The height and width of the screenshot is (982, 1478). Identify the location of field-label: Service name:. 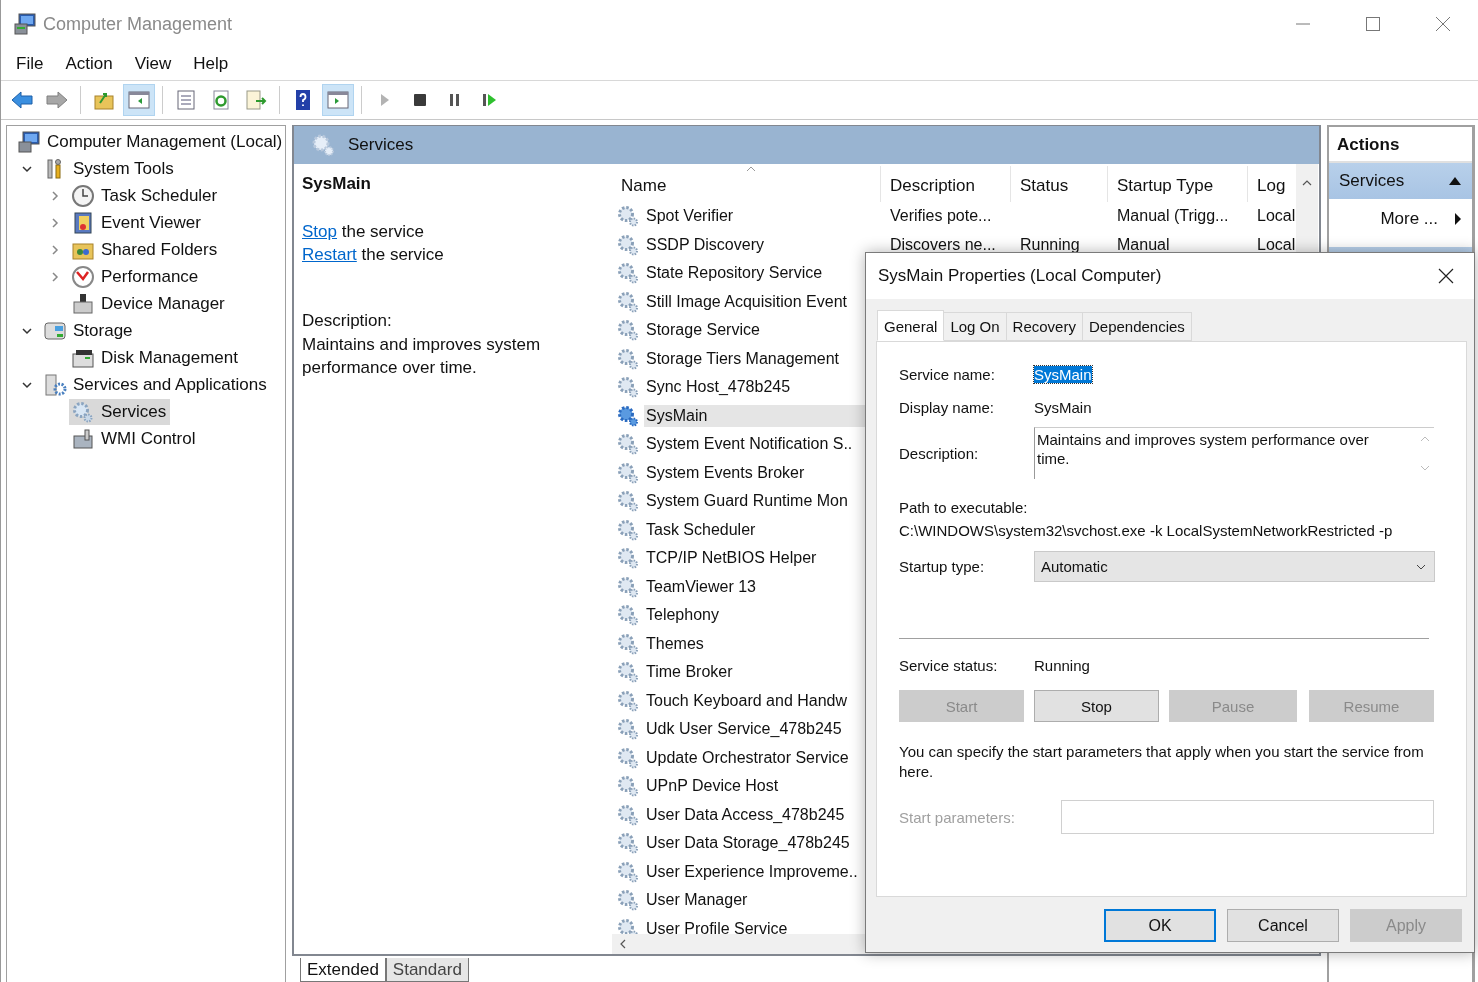
(947, 374).